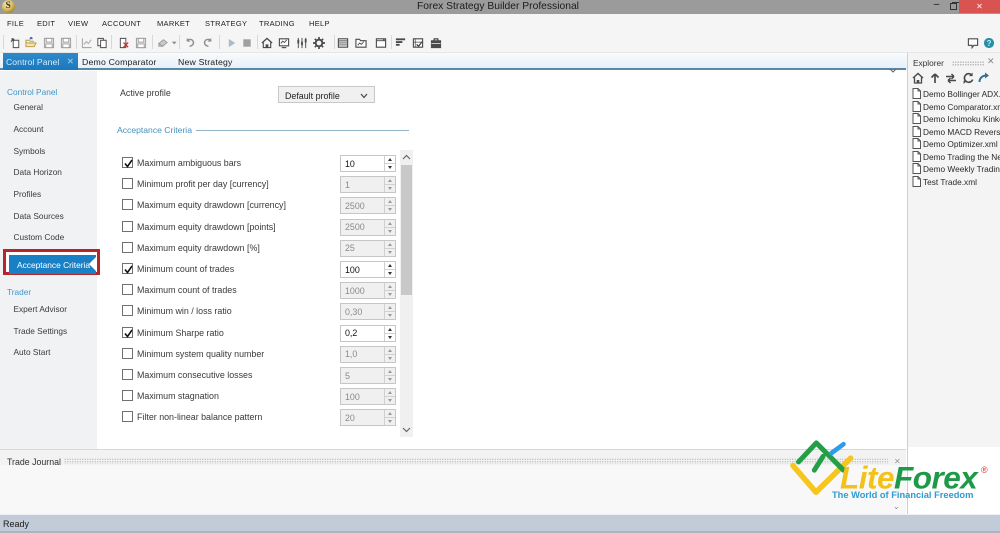  I want to click on svg-text: The World of Financial Freedom, so click(902, 495).